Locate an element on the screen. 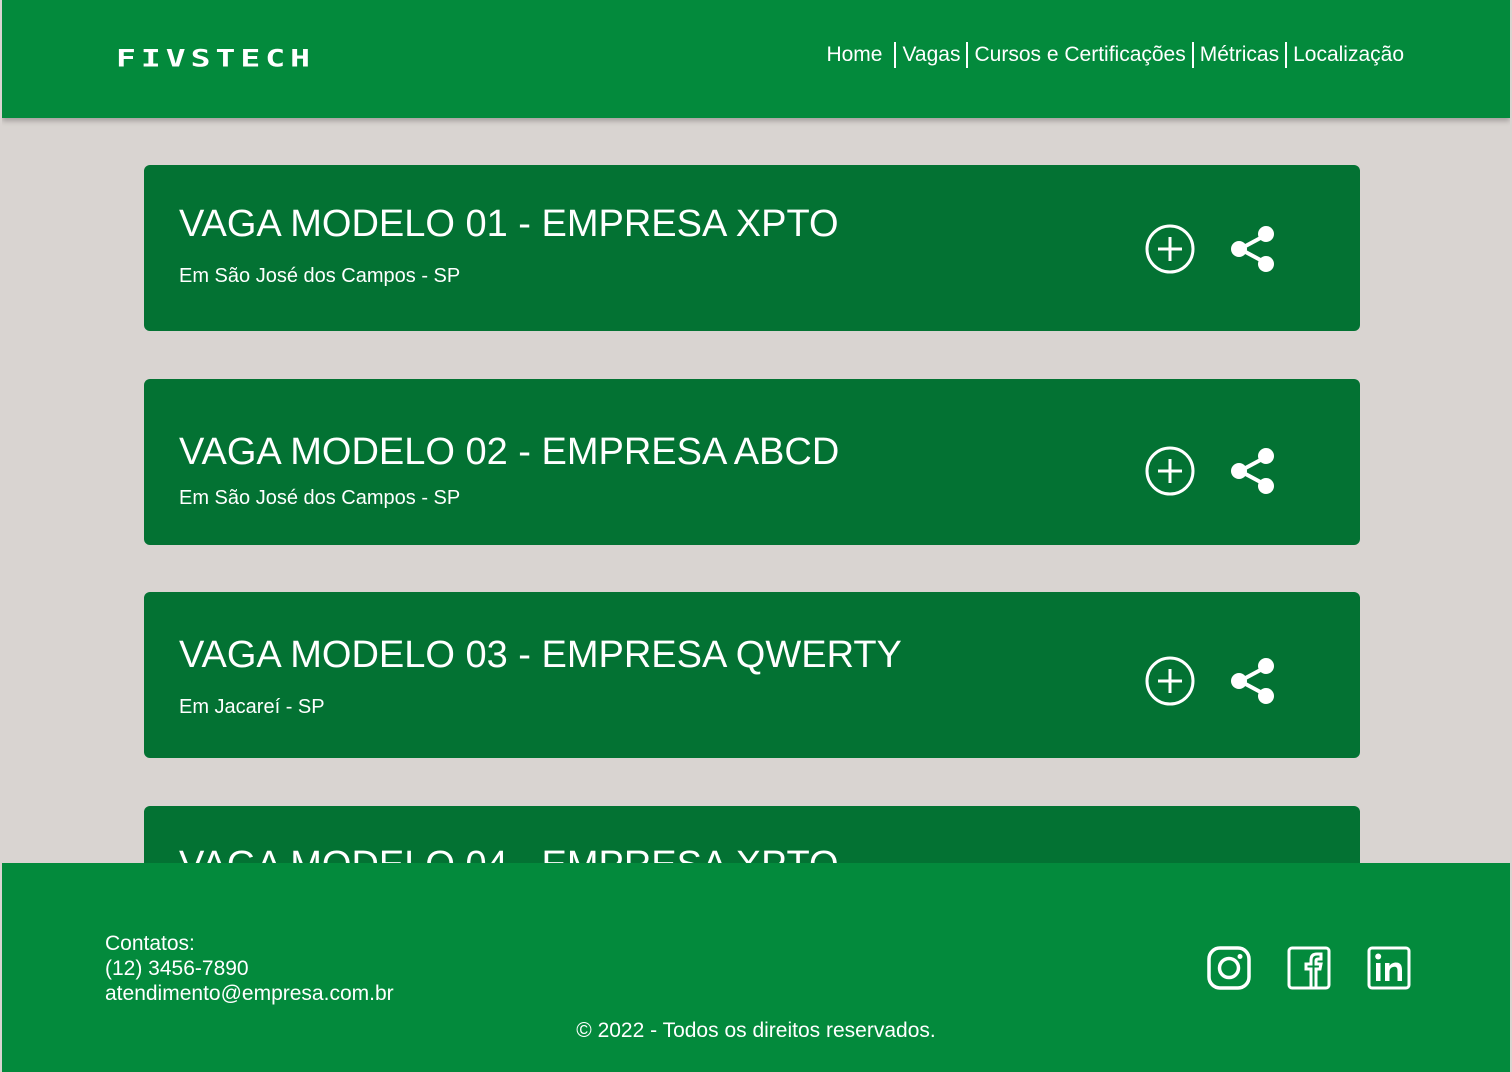 This screenshot has width=1512, height=1072. nav-metricas: Métricas is located at coordinates (1239, 55).